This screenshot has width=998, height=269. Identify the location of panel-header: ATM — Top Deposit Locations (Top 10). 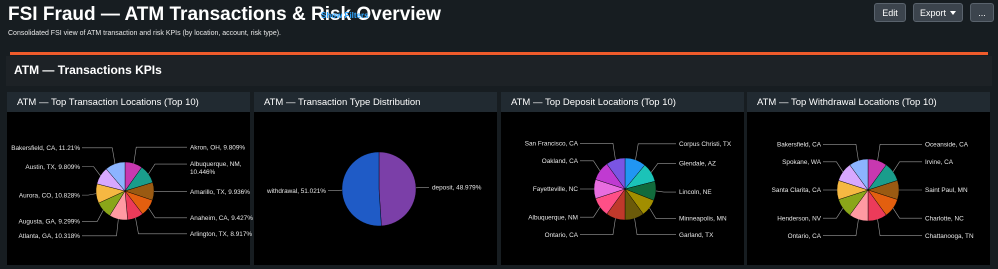
(622, 102).